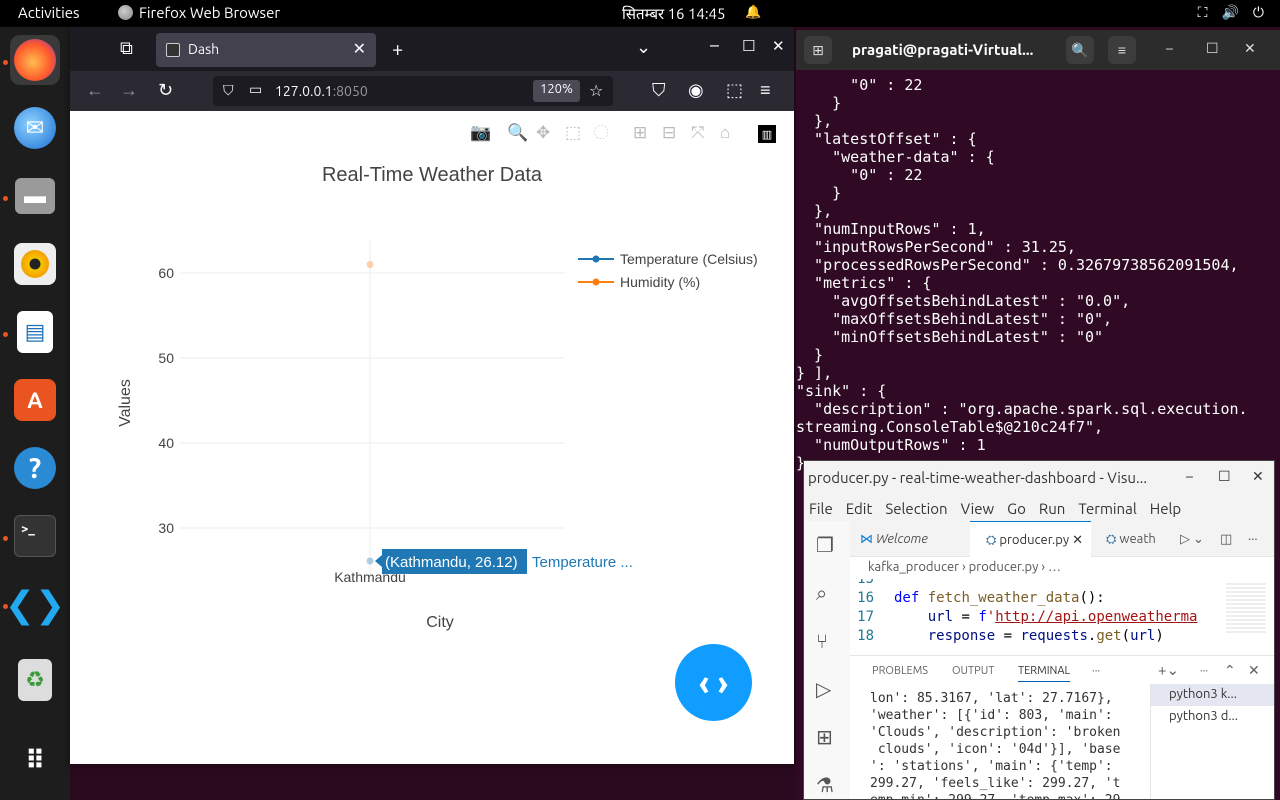 This screenshot has height=800, width=1280. Describe the element at coordinates (825, 545) in the screenshot. I see `explorer-icon: ❐` at that location.